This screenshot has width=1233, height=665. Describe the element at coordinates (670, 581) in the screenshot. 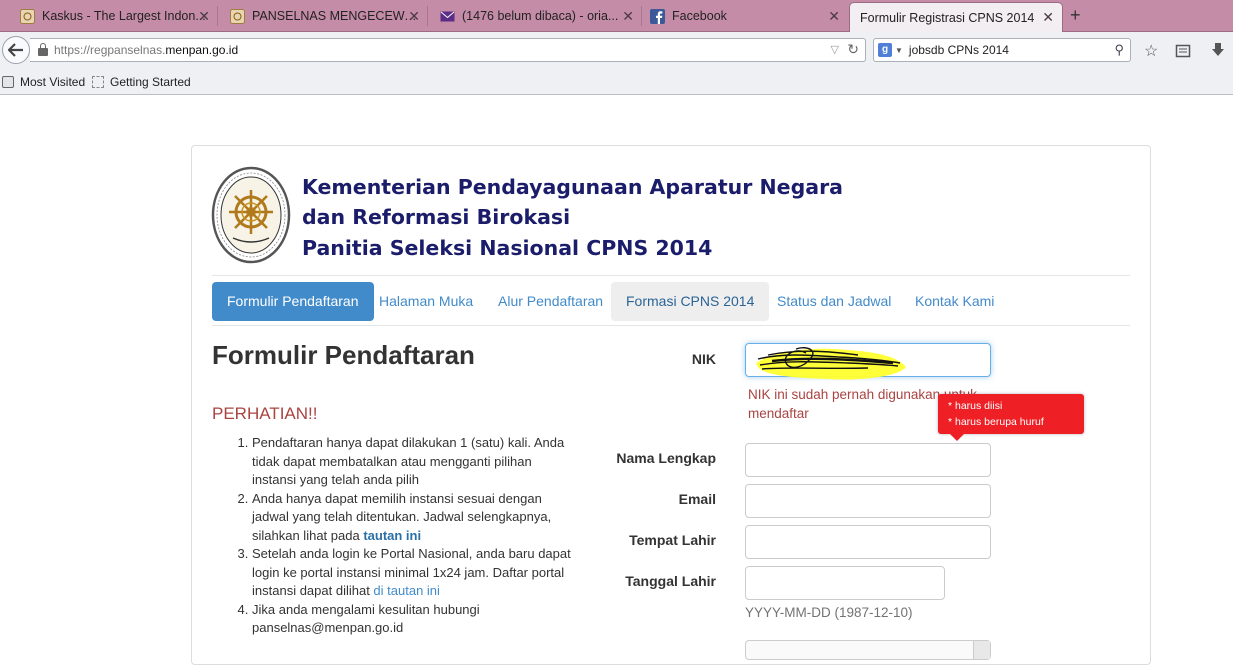

I see `tanggal-lahir-label: Tanggal Lahir` at that location.